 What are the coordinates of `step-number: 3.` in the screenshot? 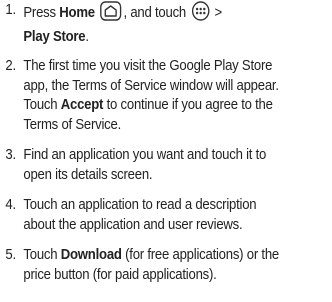 It's located at (10, 155).